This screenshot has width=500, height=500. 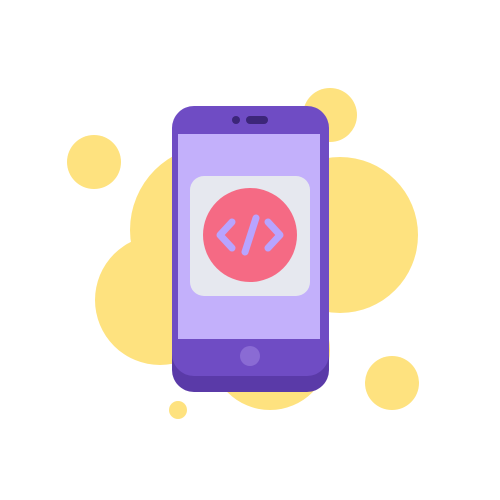 What do you see at coordinates (236, 120) in the screenshot?
I see `front-camera` at bounding box center [236, 120].